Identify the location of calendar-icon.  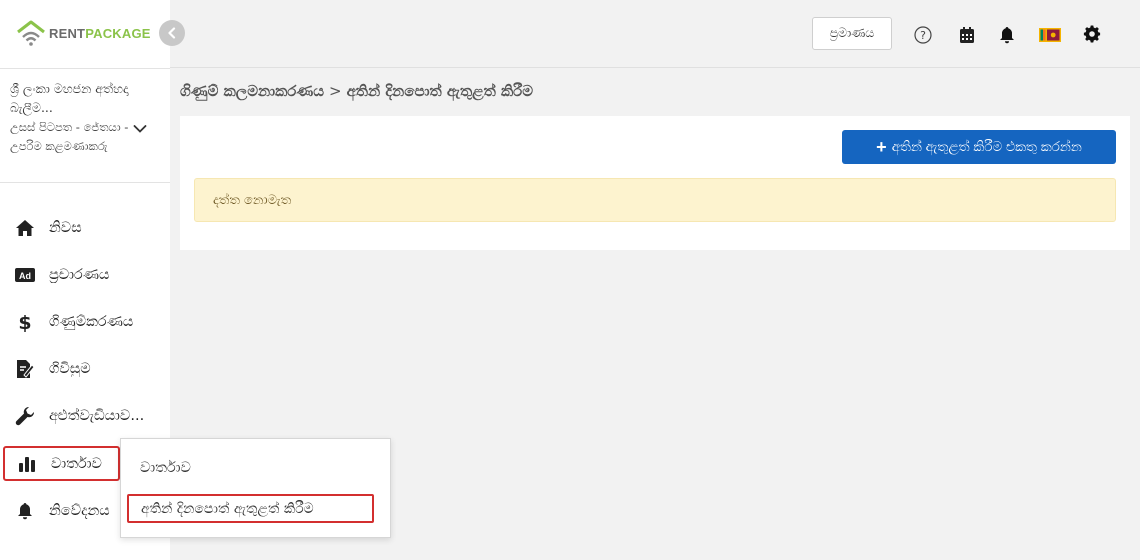
(967, 35).